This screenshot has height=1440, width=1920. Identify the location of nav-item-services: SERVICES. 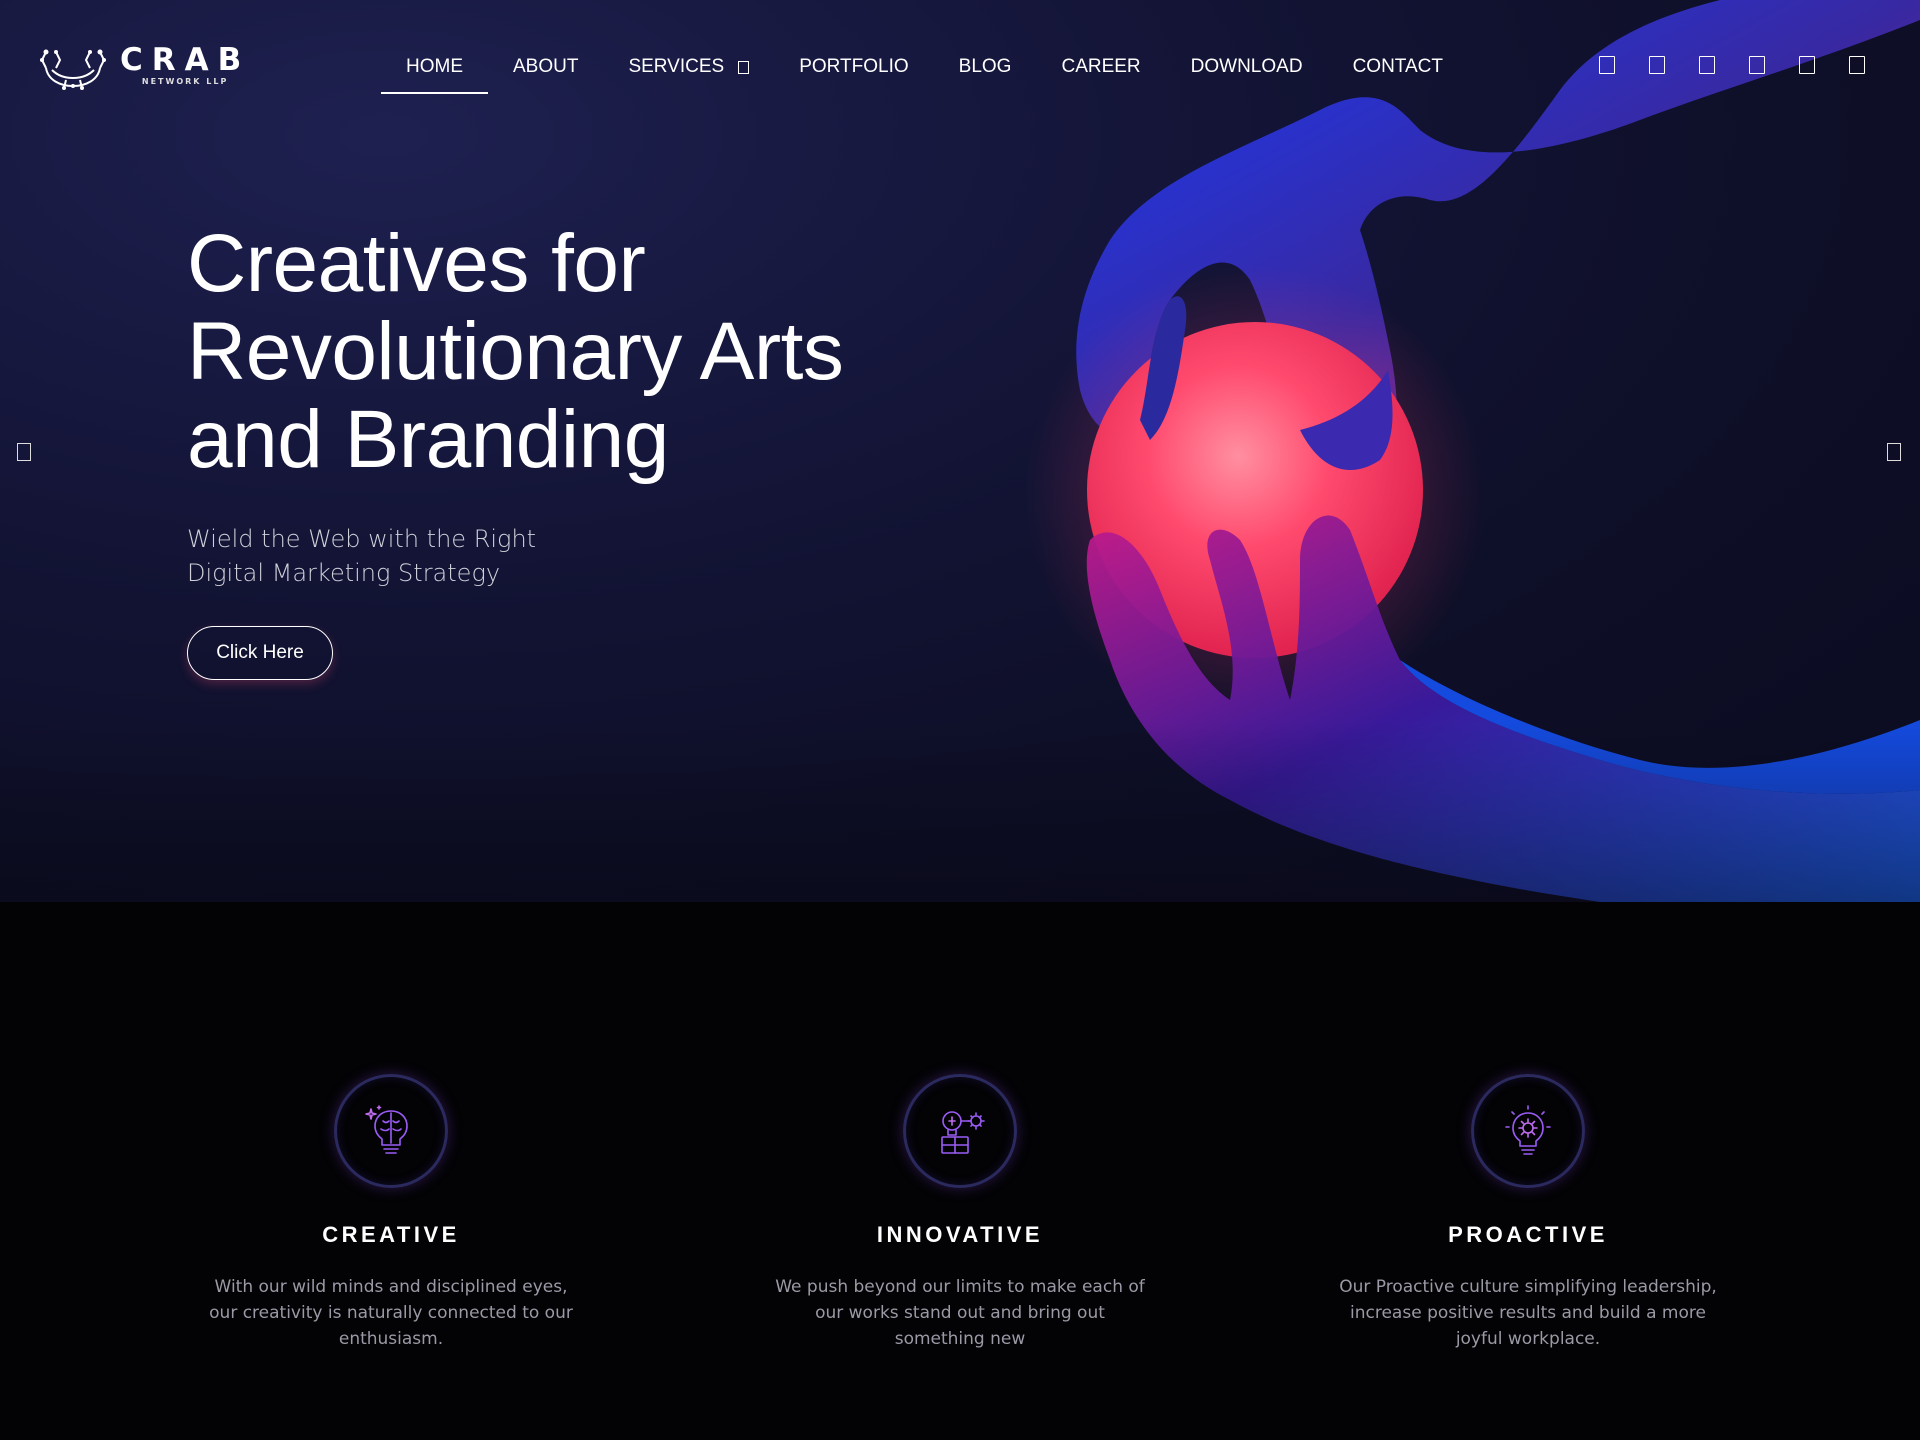
(688, 69).